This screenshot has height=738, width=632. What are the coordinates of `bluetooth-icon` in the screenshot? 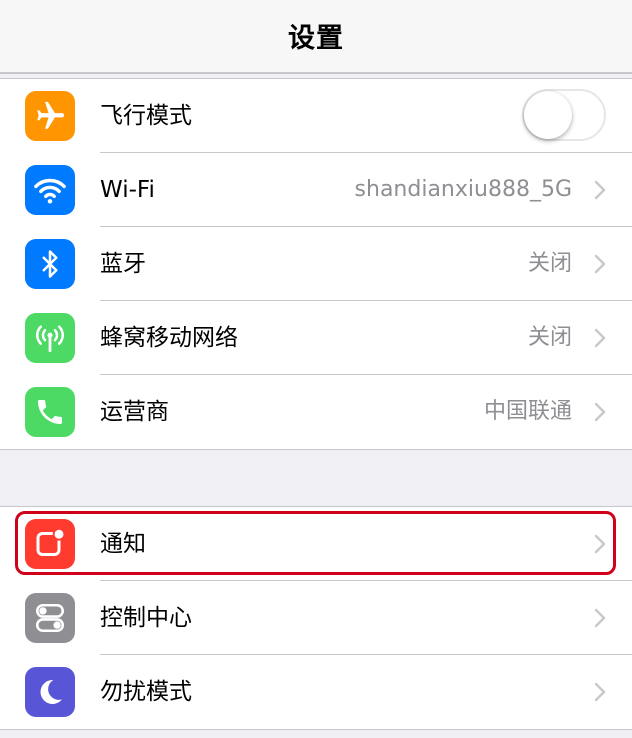 It's located at (50, 264).